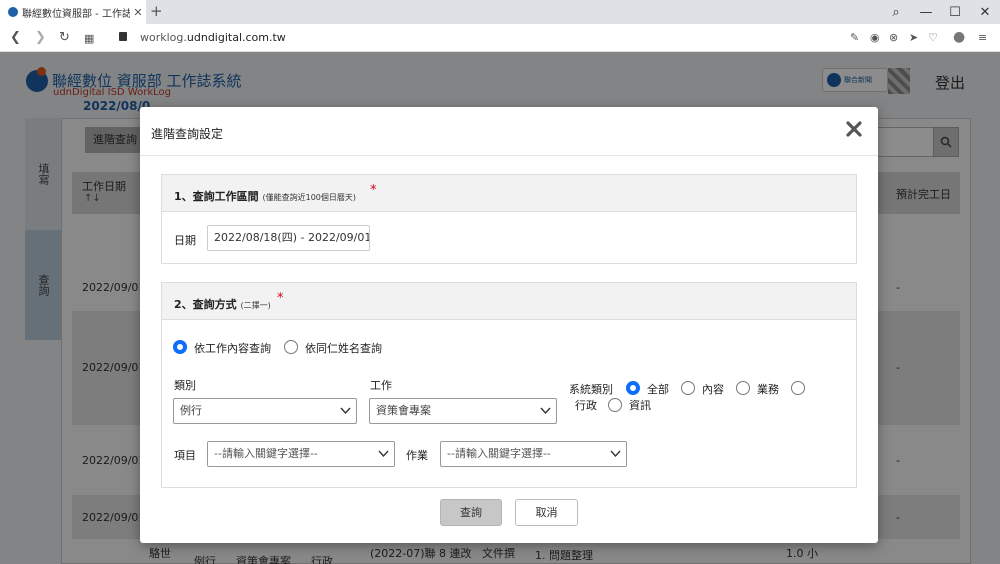 The height and width of the screenshot is (564, 1000). What do you see at coordinates (343, 348) in the screenshot?
I see `radio-by-name-label: 依同仁姓名查詢` at bounding box center [343, 348].